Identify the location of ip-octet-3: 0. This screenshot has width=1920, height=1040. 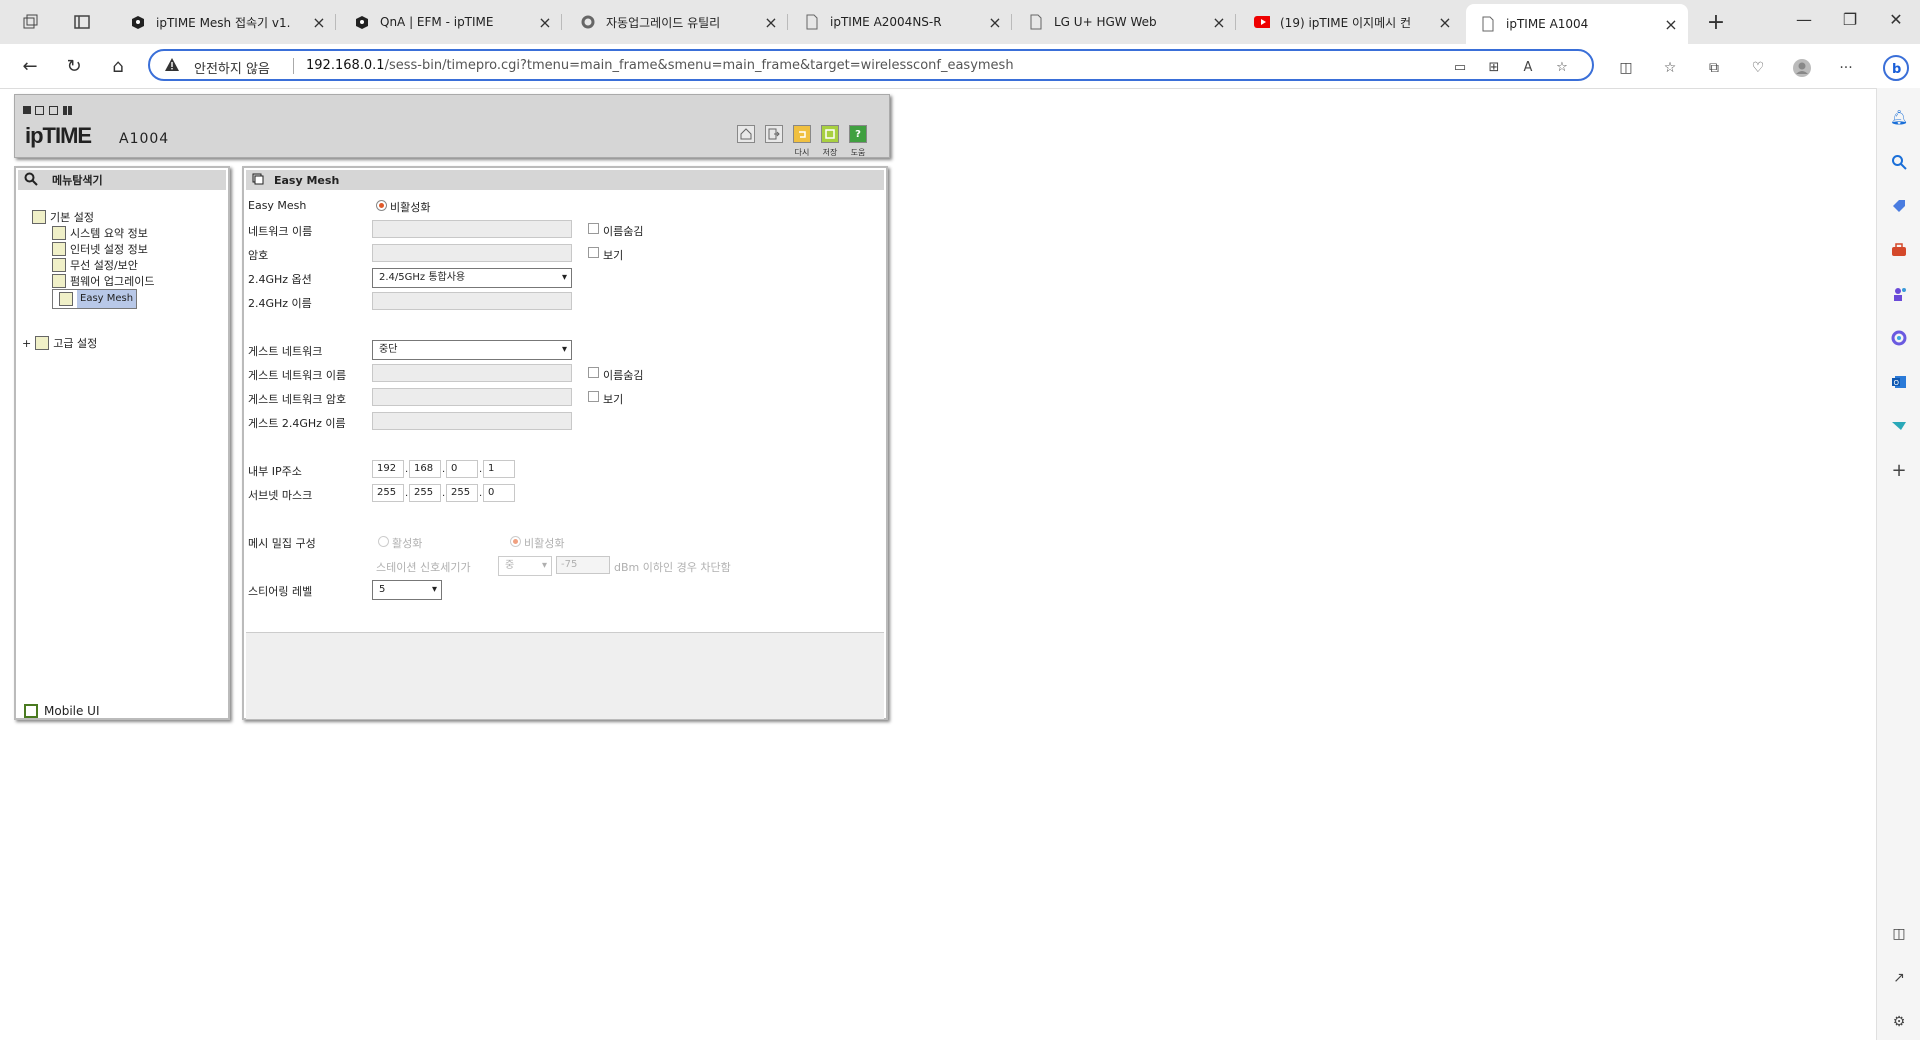
(462, 469).